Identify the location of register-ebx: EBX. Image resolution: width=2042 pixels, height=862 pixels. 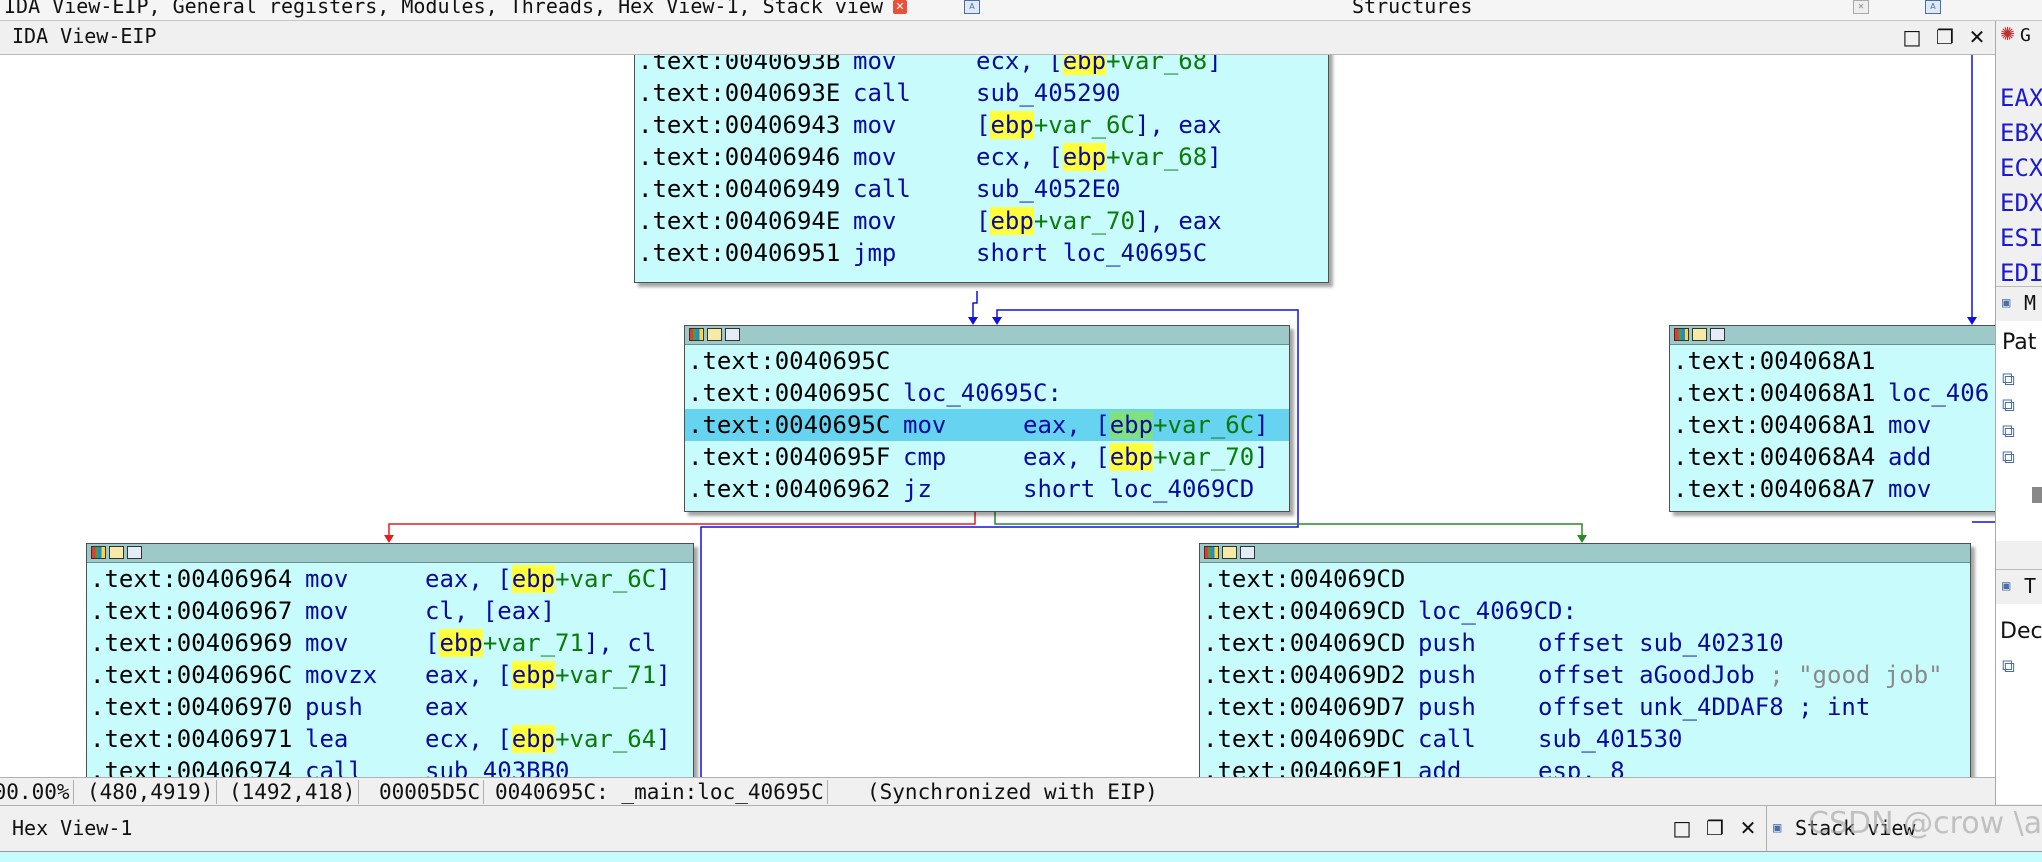
(2021, 133).